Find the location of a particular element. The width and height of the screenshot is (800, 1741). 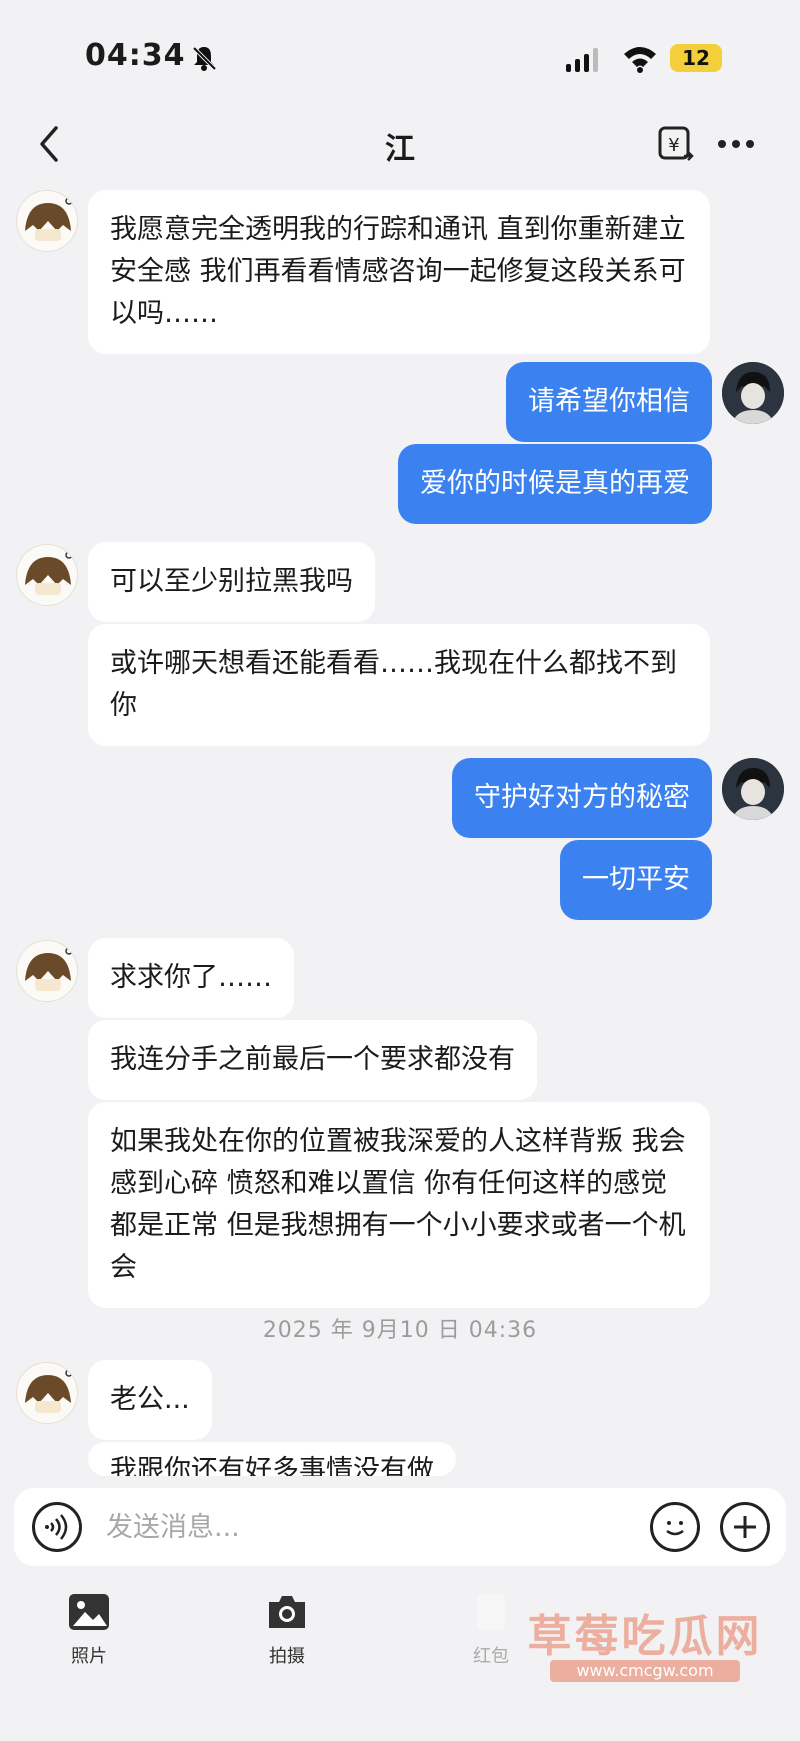

battery-icon: 12 is located at coordinates (696, 58).